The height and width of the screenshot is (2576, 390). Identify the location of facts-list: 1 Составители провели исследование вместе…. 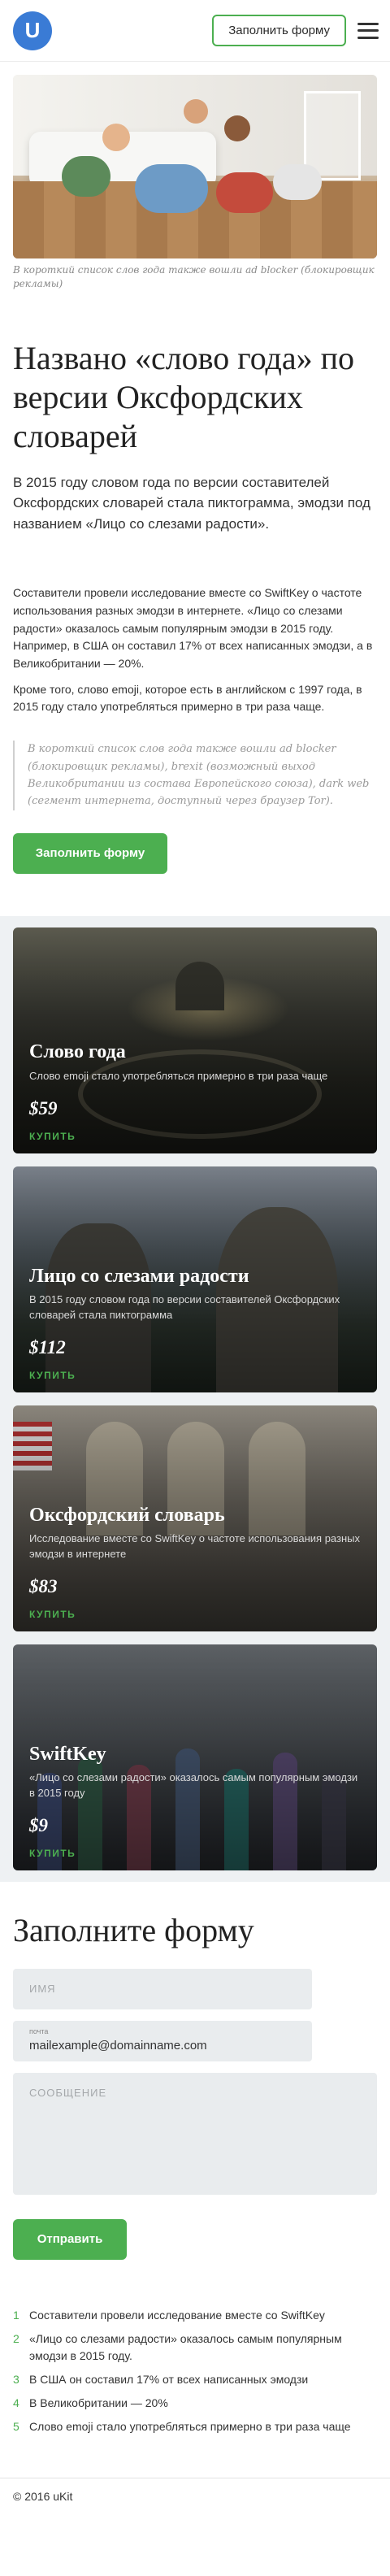
(195, 2371).